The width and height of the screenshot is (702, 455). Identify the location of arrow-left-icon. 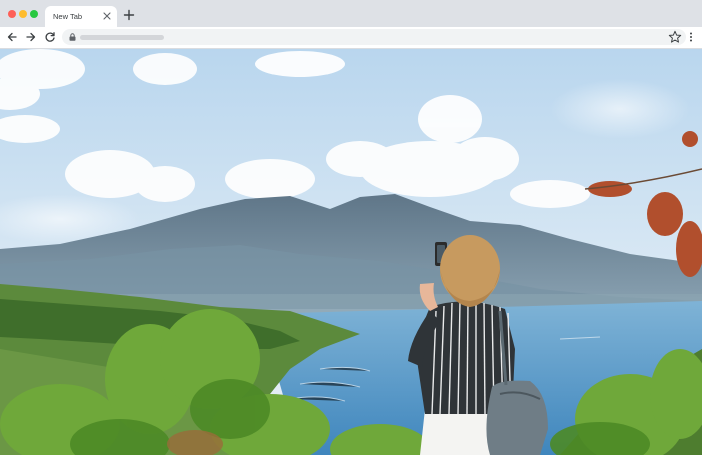
(12, 37).